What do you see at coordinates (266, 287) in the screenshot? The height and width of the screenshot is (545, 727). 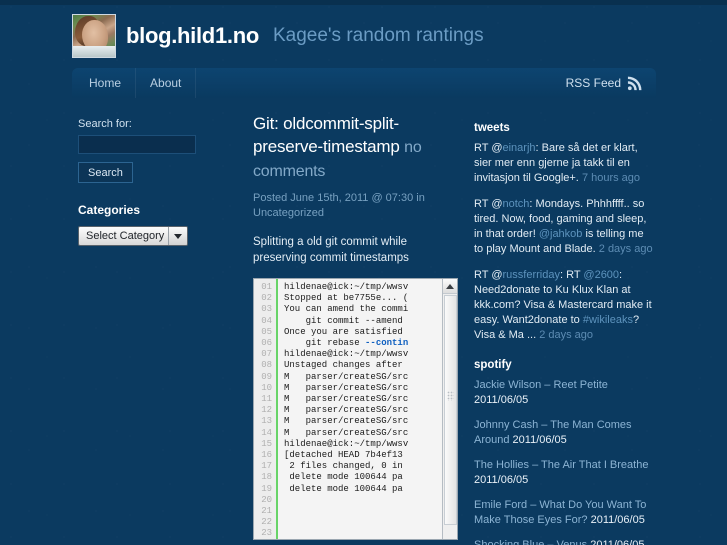 I see `code-line-number: 01` at bounding box center [266, 287].